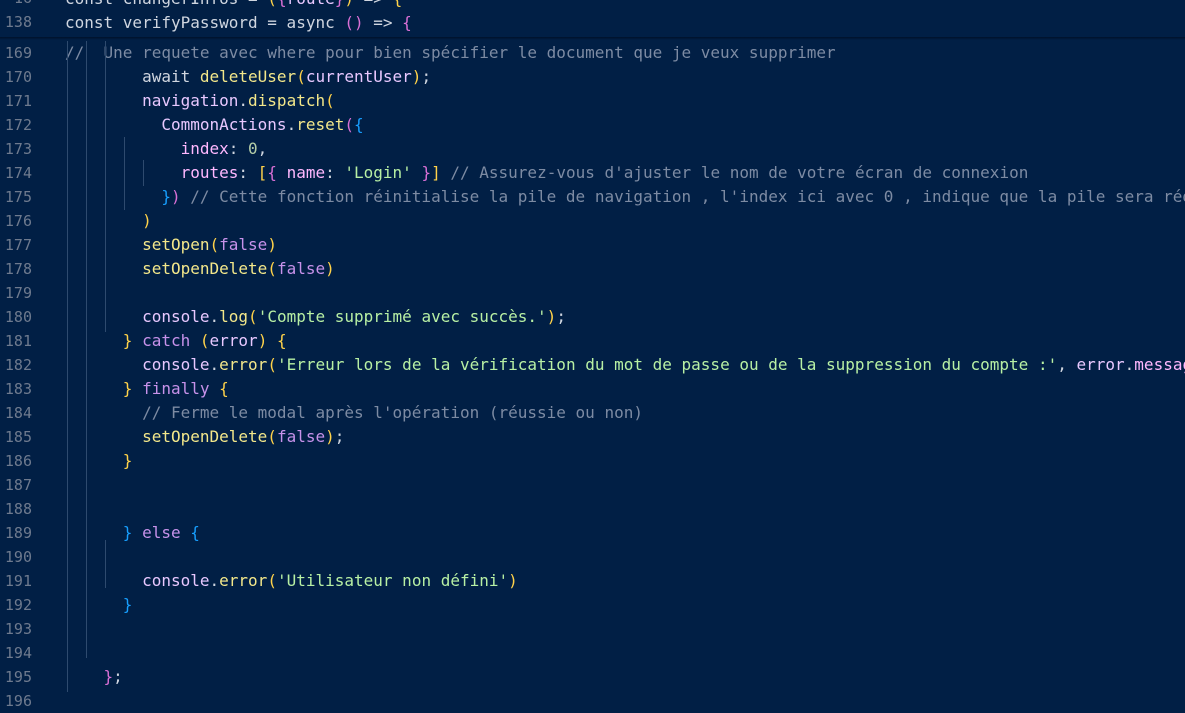  Describe the element at coordinates (18, 557) in the screenshot. I see `line-number: 190` at that location.